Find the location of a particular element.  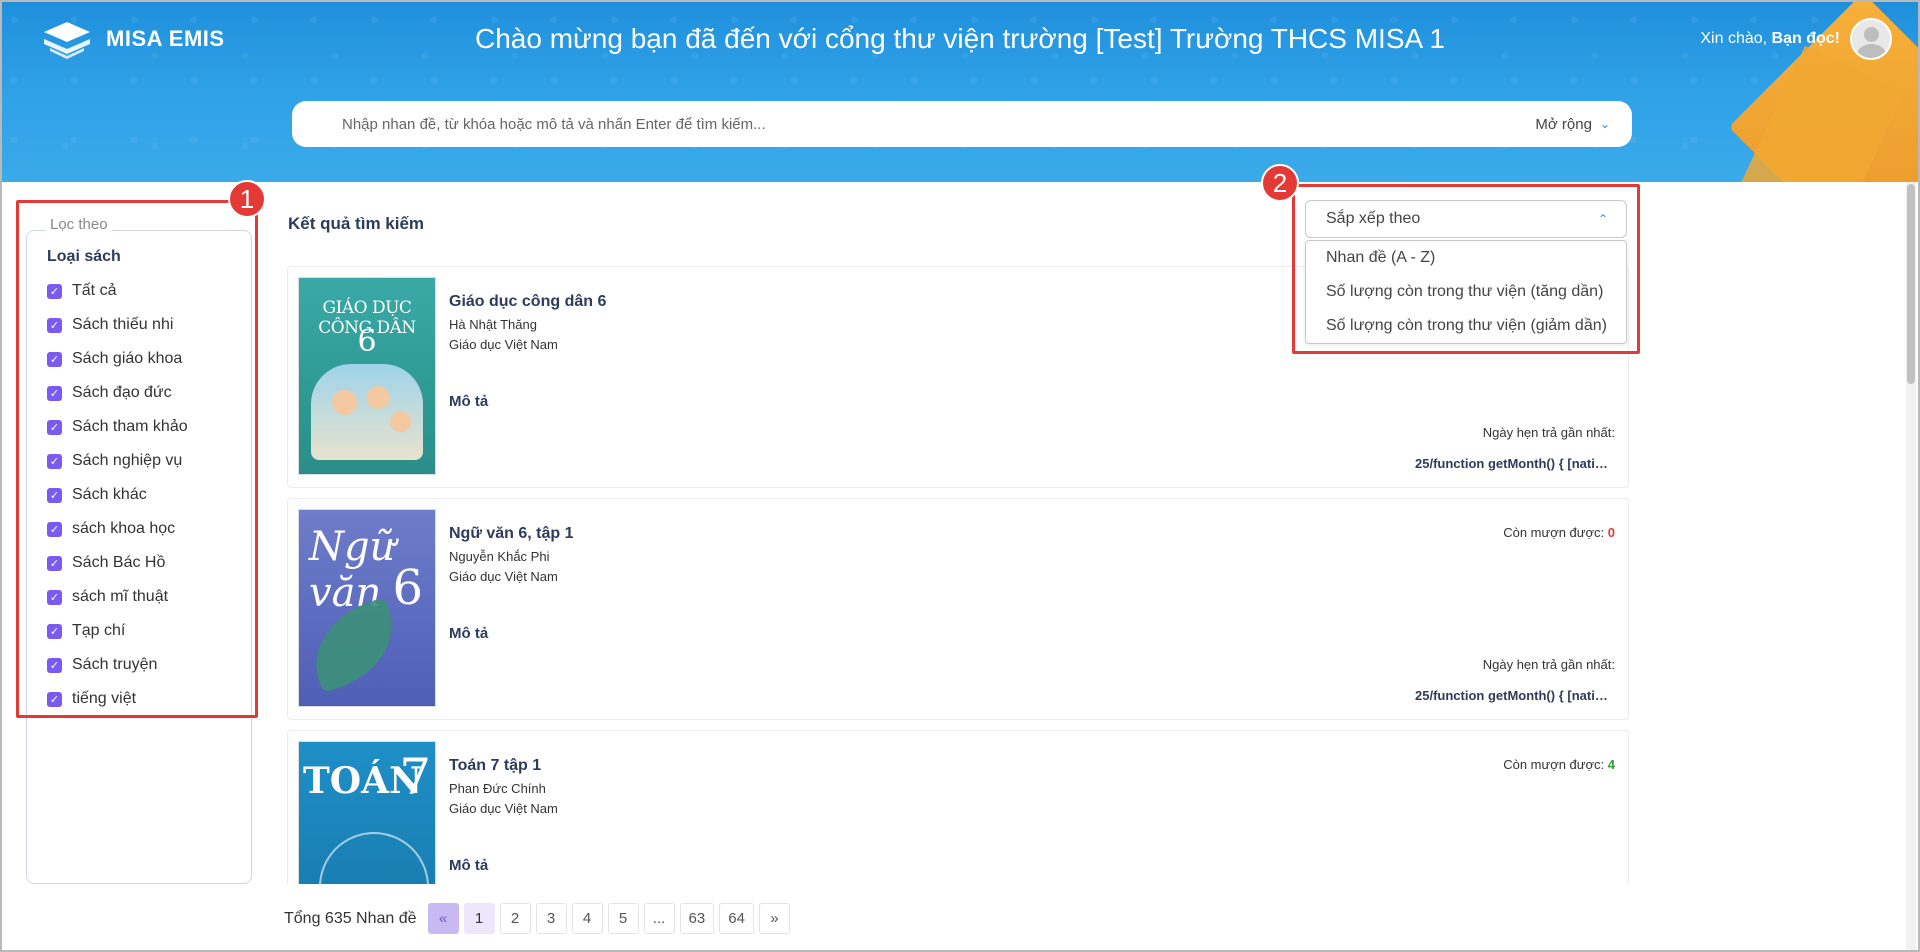

greeting-text: Xin chào, Bạn đọc! is located at coordinates (1770, 39).